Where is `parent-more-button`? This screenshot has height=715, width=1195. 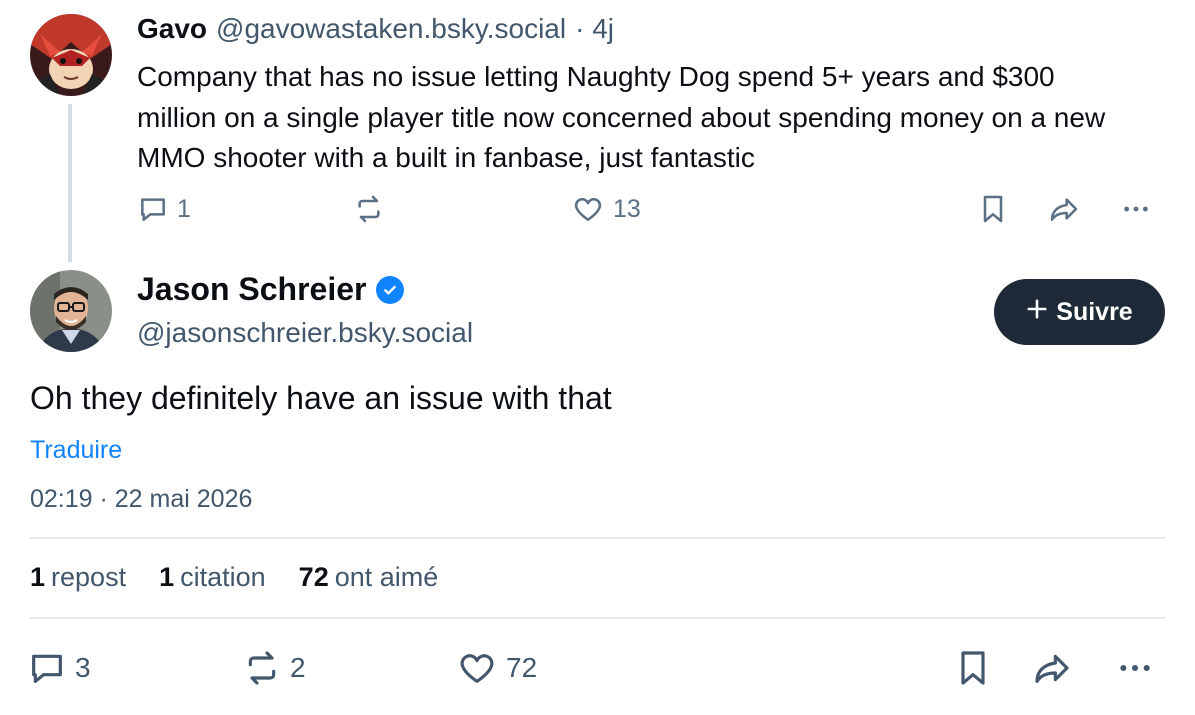 parent-more-button is located at coordinates (1136, 209).